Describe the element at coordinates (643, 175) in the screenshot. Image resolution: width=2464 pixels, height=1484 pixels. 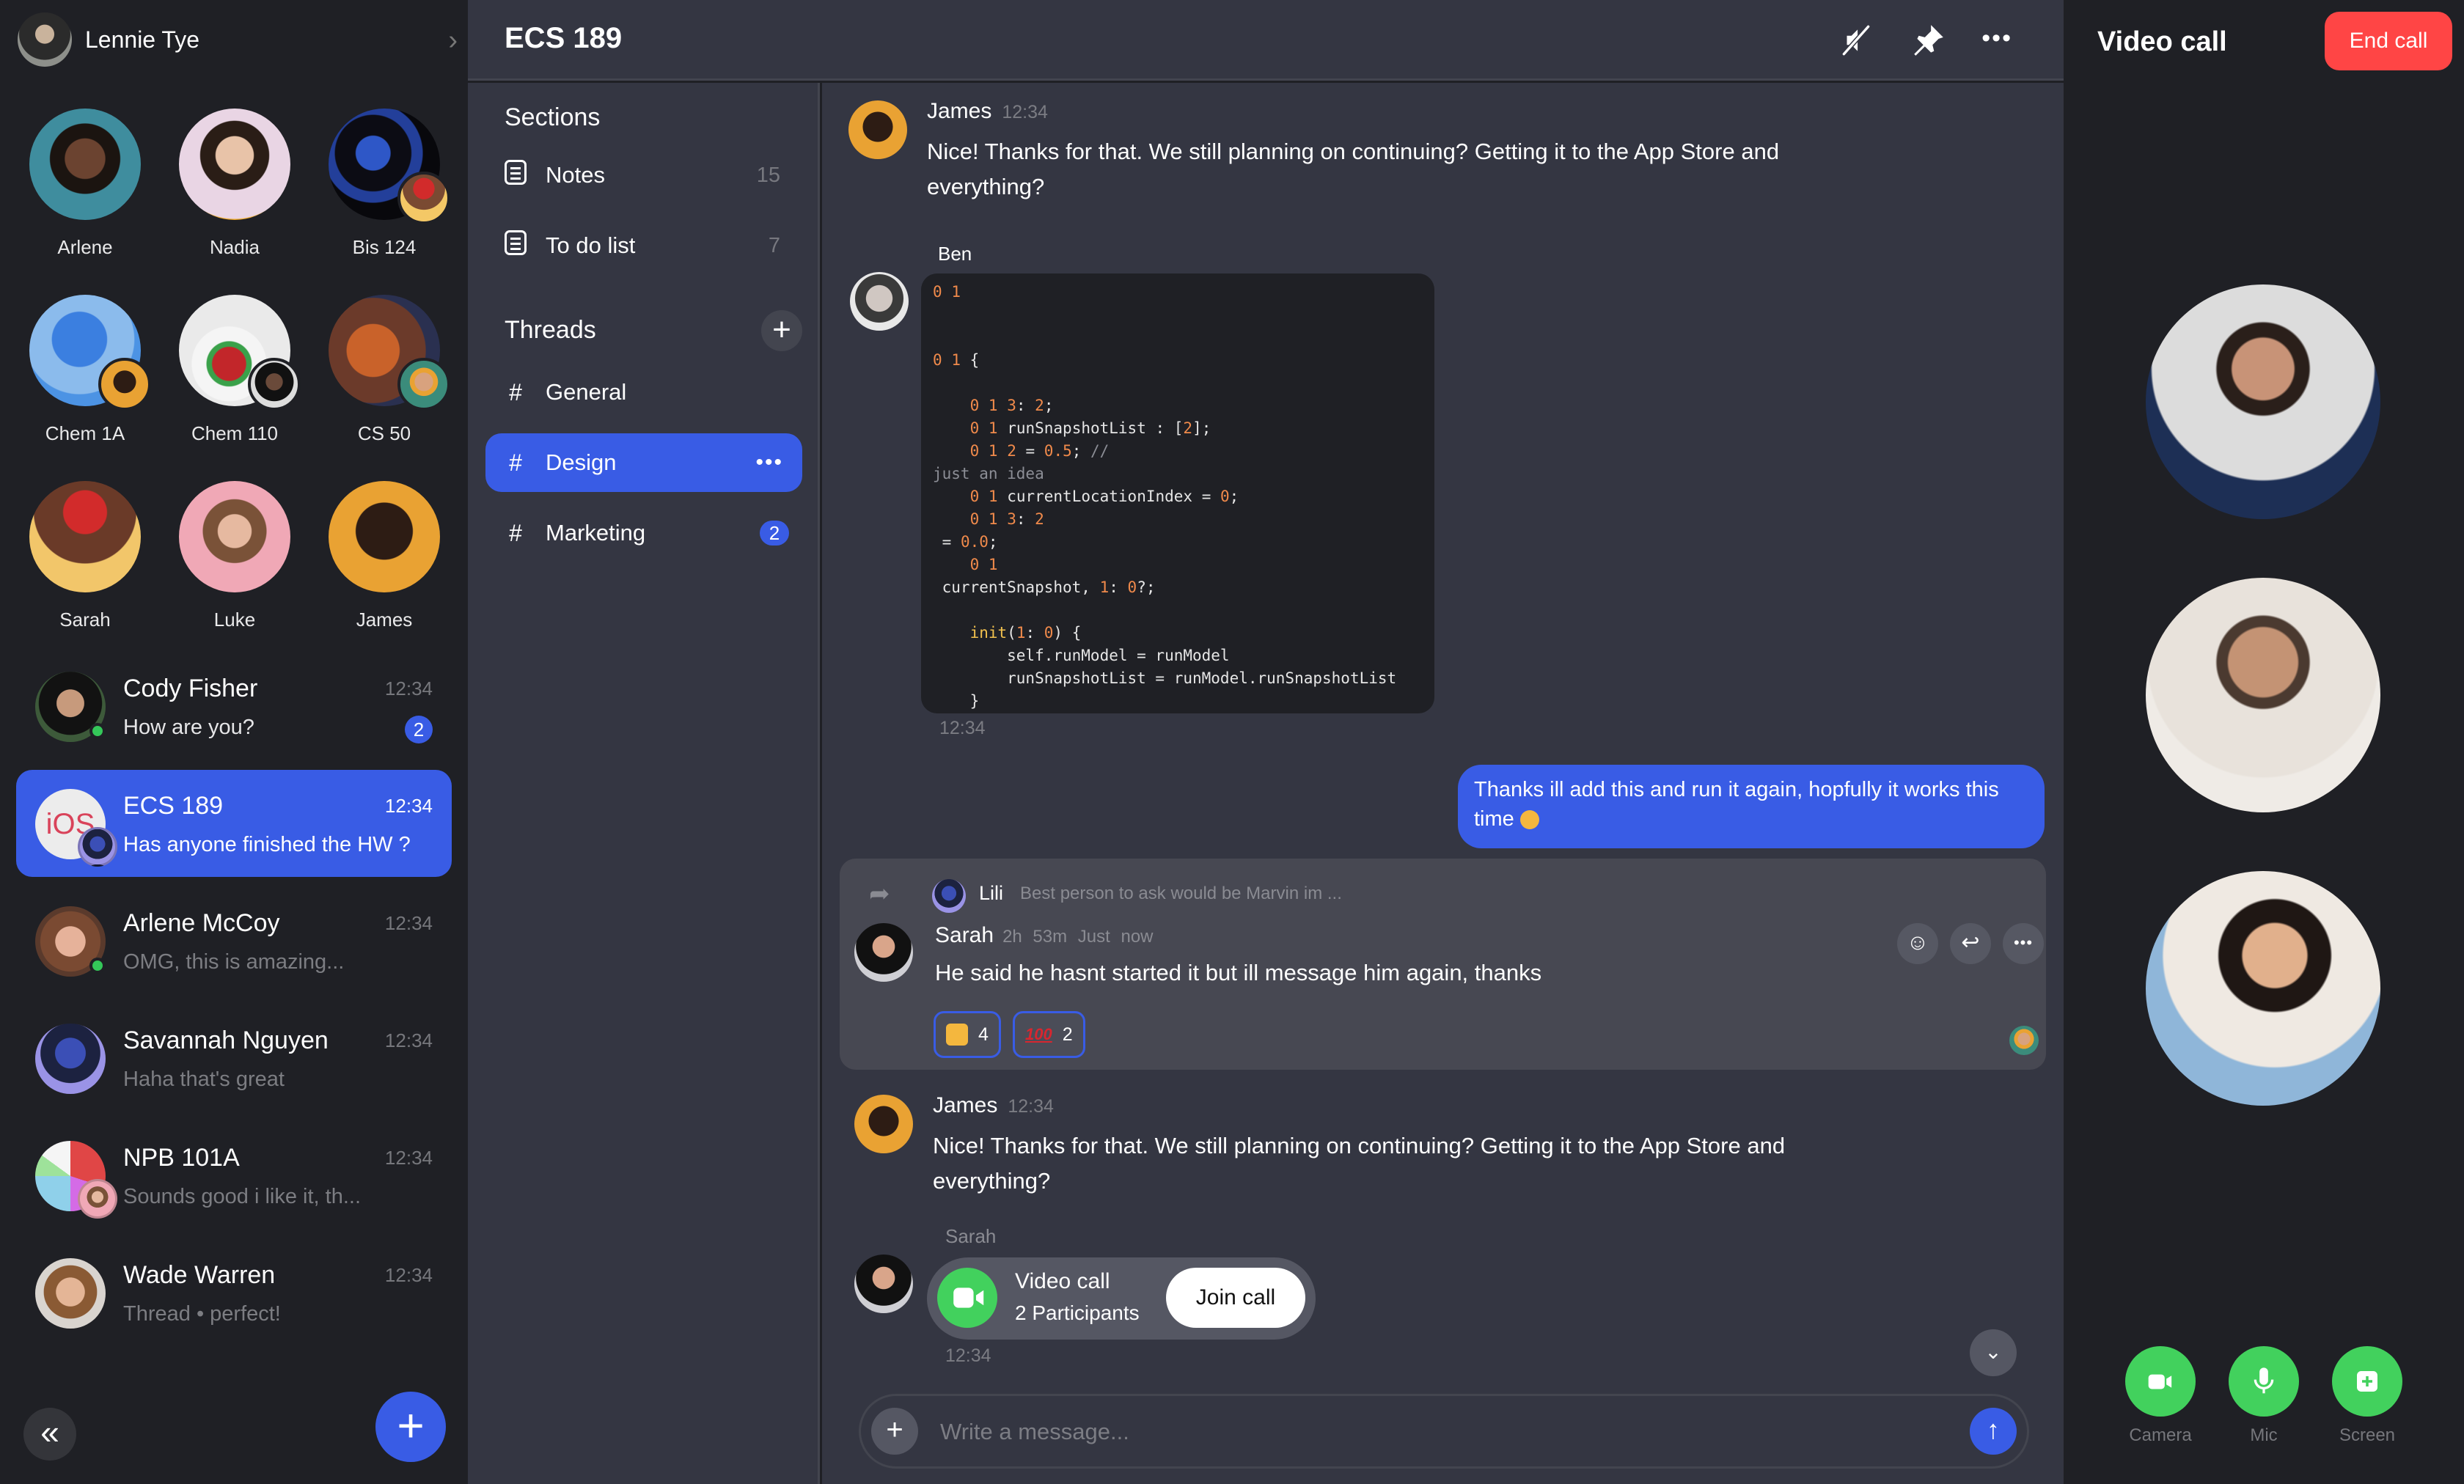
I see `section-item-notes: Notes 15` at that location.